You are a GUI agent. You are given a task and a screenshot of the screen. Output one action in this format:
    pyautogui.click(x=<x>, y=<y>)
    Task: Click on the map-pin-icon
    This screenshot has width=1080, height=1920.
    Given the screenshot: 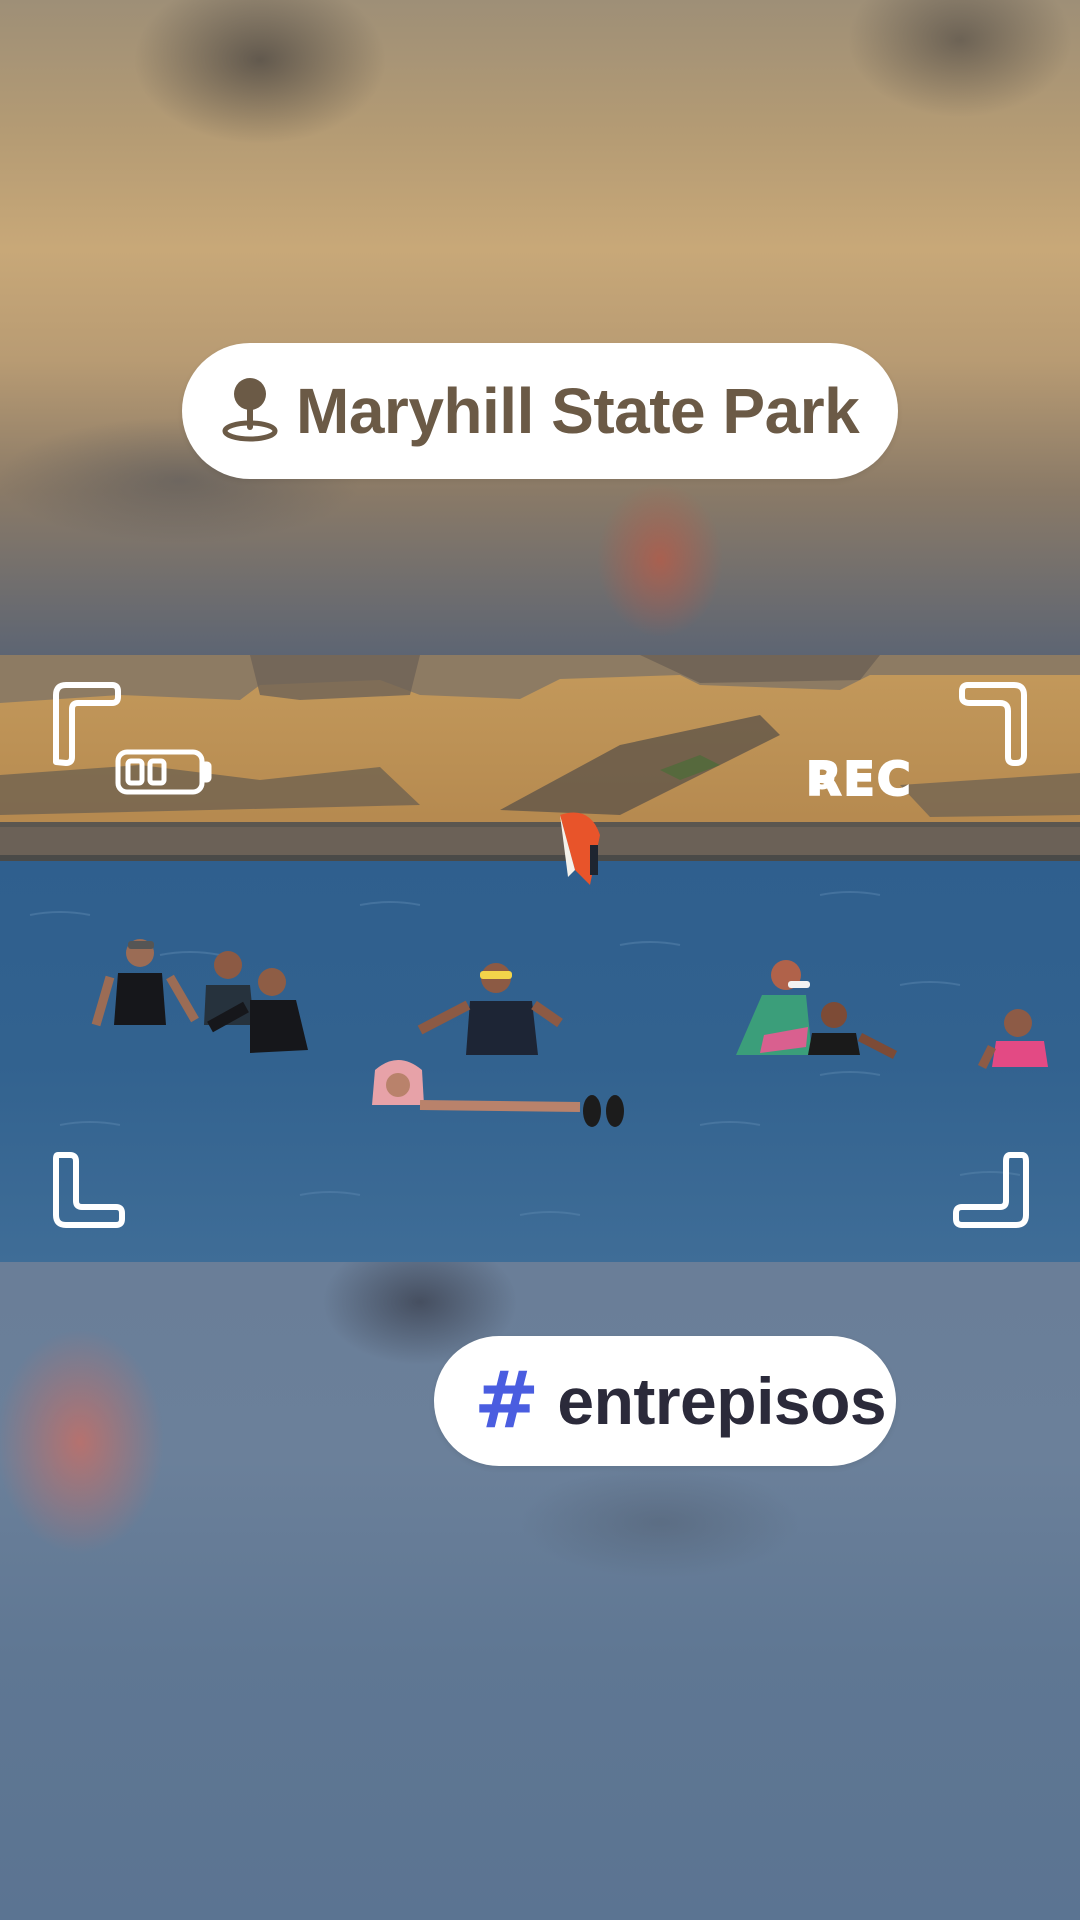 What is the action you would take?
    pyautogui.click(x=250, y=411)
    